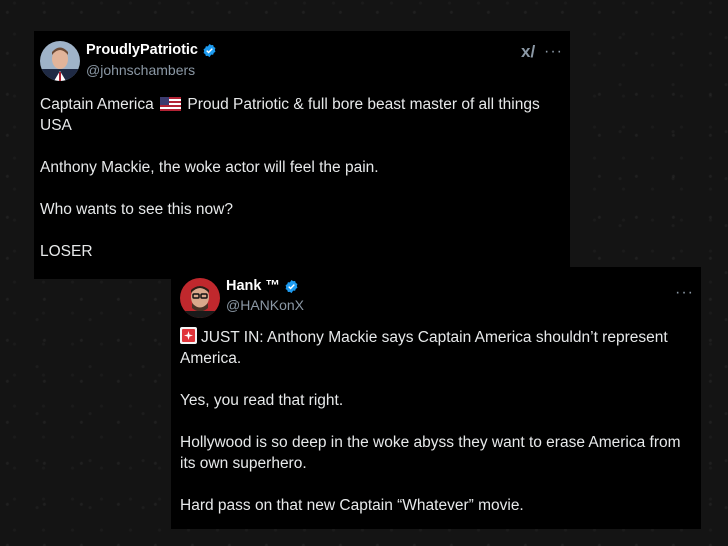 This screenshot has width=728, height=546. Describe the element at coordinates (262, 400) in the screenshot. I see `tweet-paragraph: Yes, you read that right.` at that location.